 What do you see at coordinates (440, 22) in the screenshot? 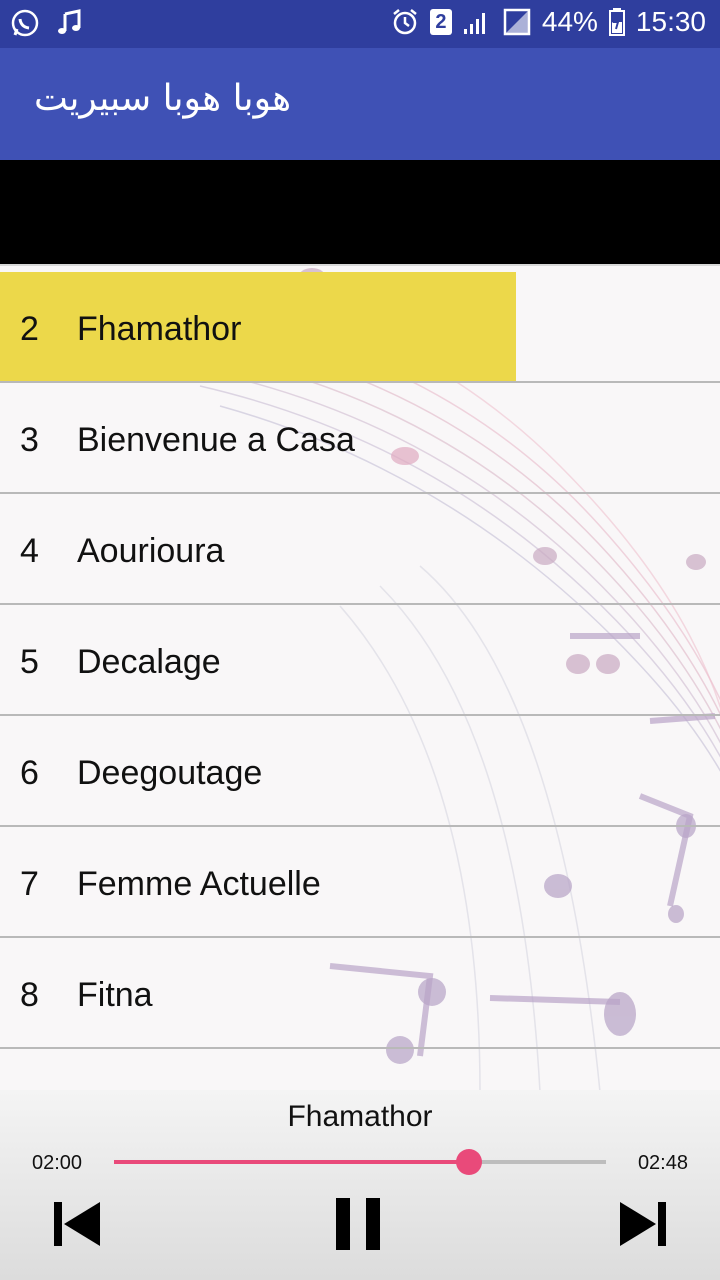
I see `notification-badge: 2` at bounding box center [440, 22].